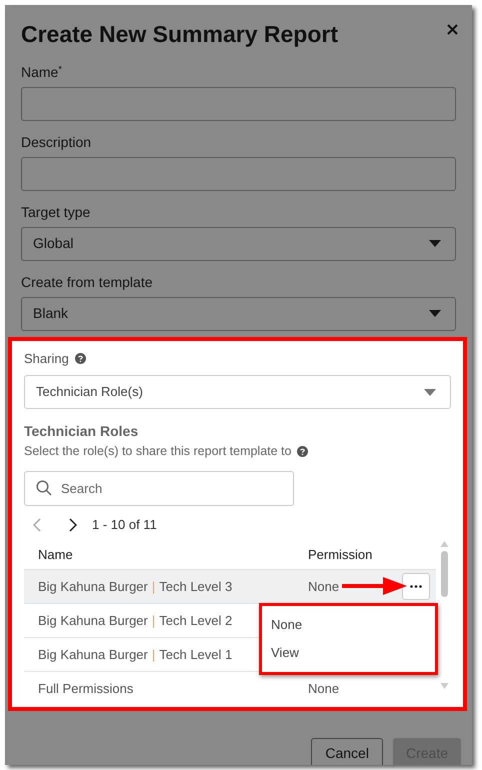 This screenshot has height=770, width=482. What do you see at coordinates (86, 688) in the screenshot?
I see `table-cell: Full Permissions` at bounding box center [86, 688].